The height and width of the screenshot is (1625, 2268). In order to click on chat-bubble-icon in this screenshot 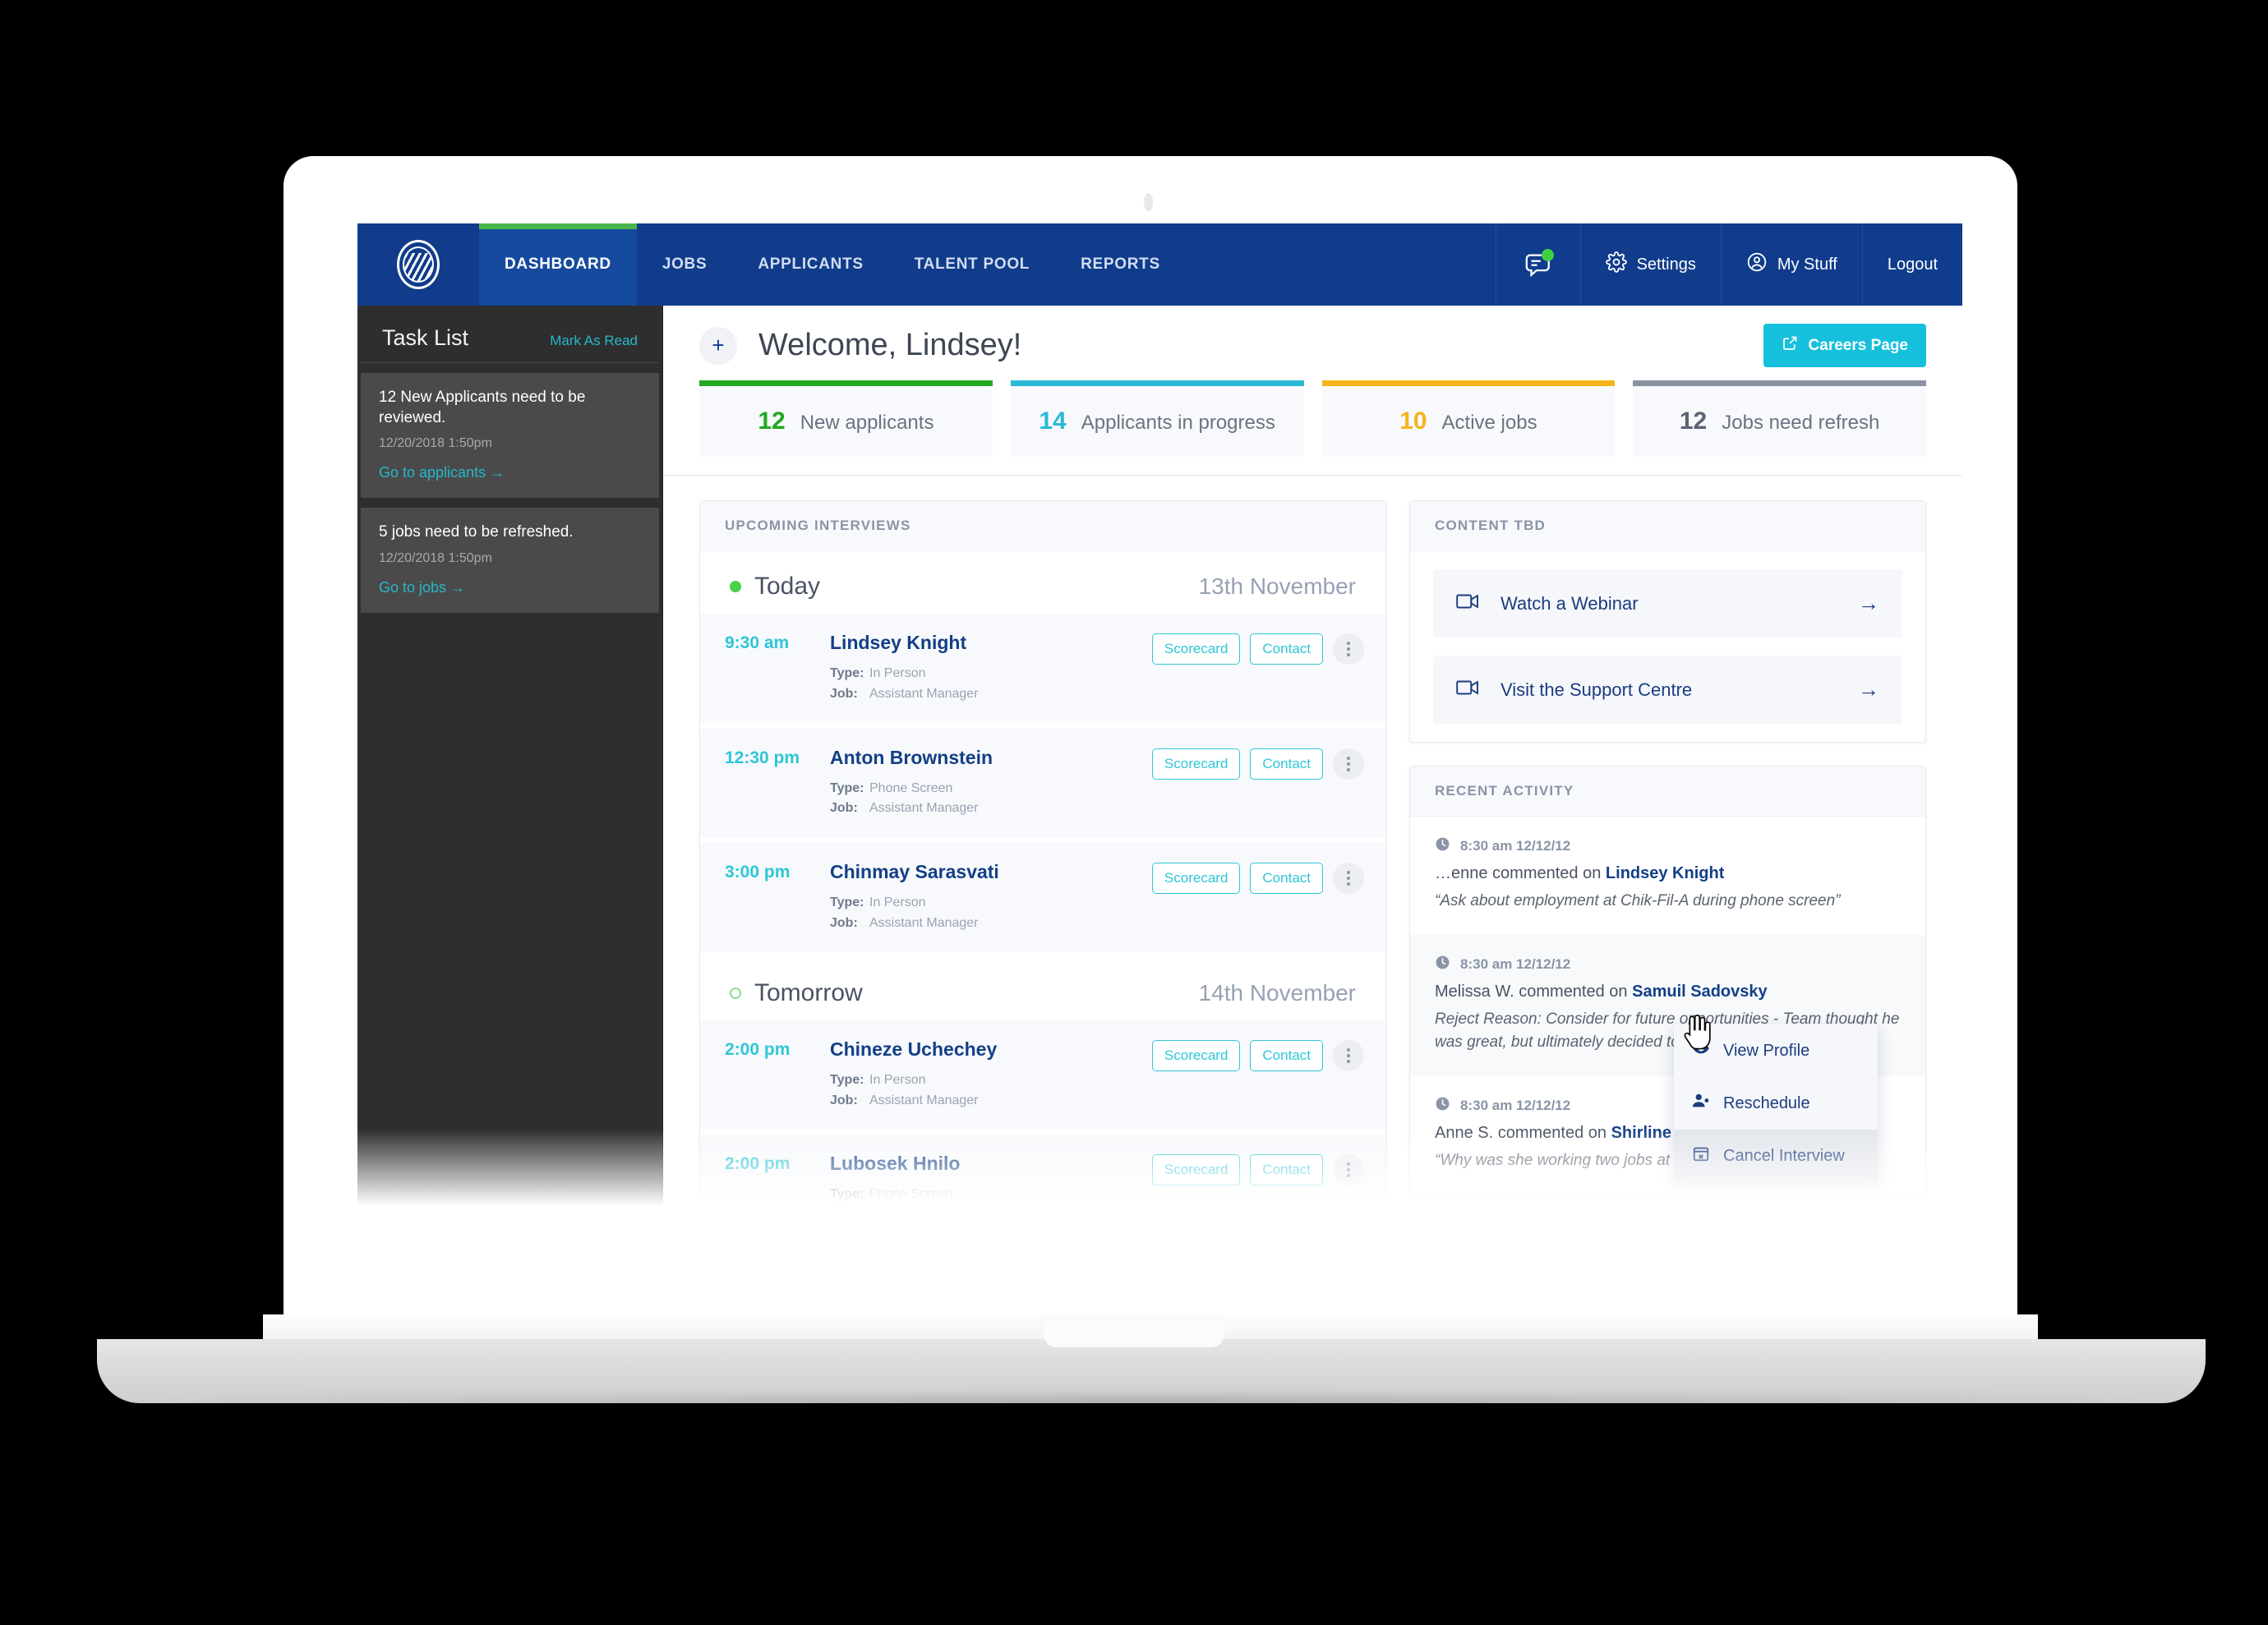, I will do `click(1539, 264)`.